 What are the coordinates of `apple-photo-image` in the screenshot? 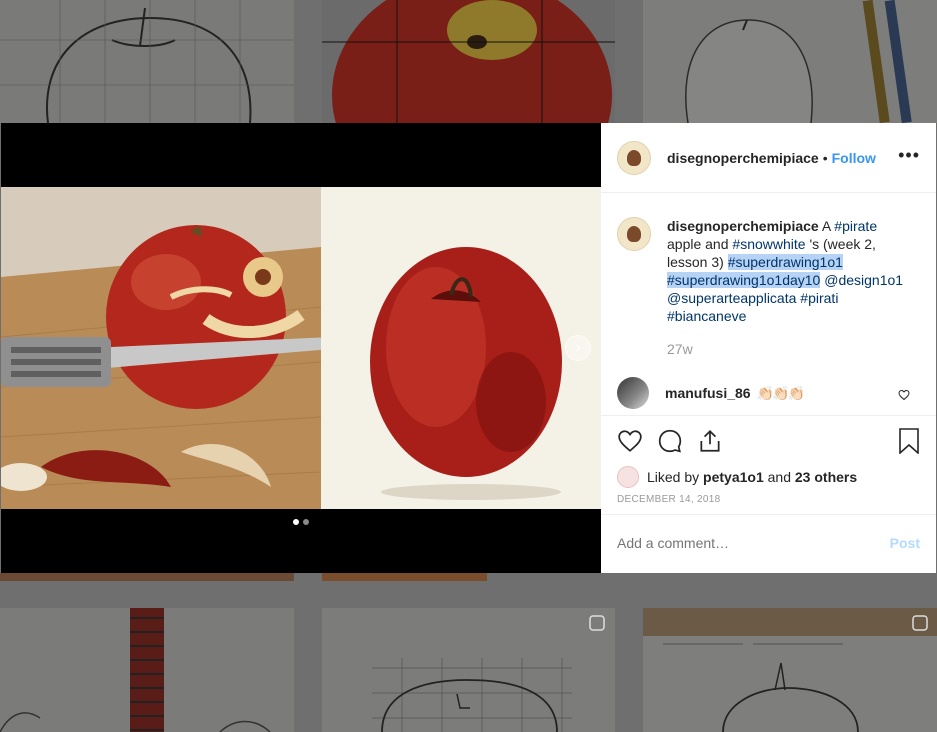 It's located at (468, 61).